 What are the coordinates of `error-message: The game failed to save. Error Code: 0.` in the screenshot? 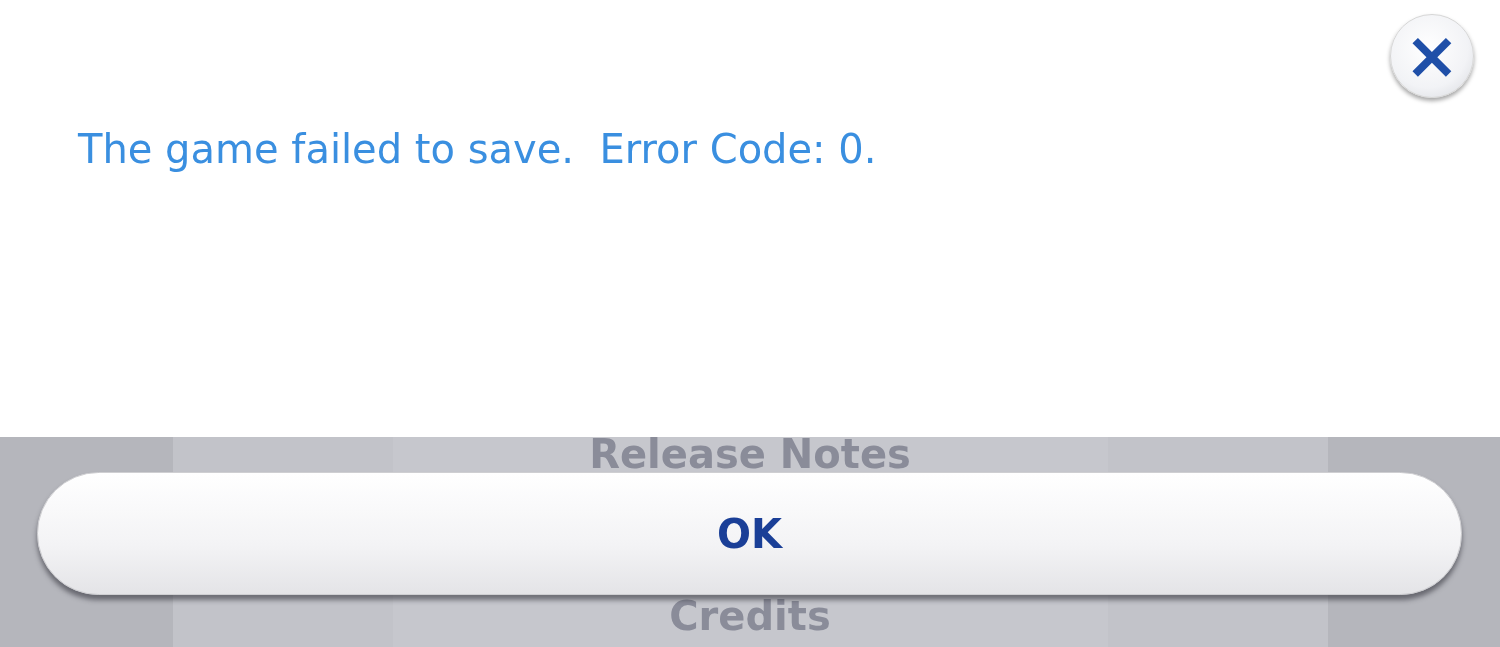 It's located at (478, 149).